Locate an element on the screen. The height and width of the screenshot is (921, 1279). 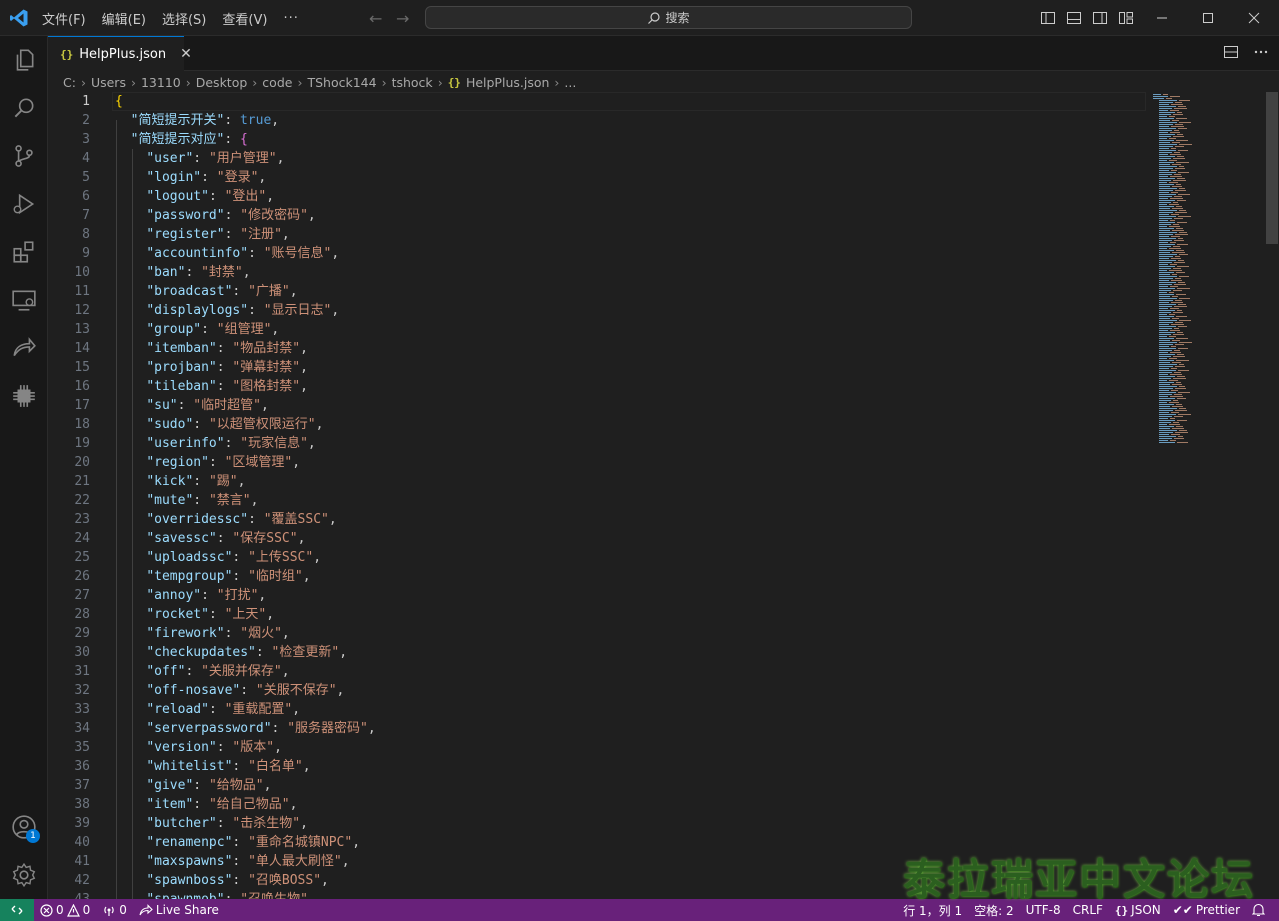
code-line: 33 "reload": "重载配置", is located at coordinates (598, 709).